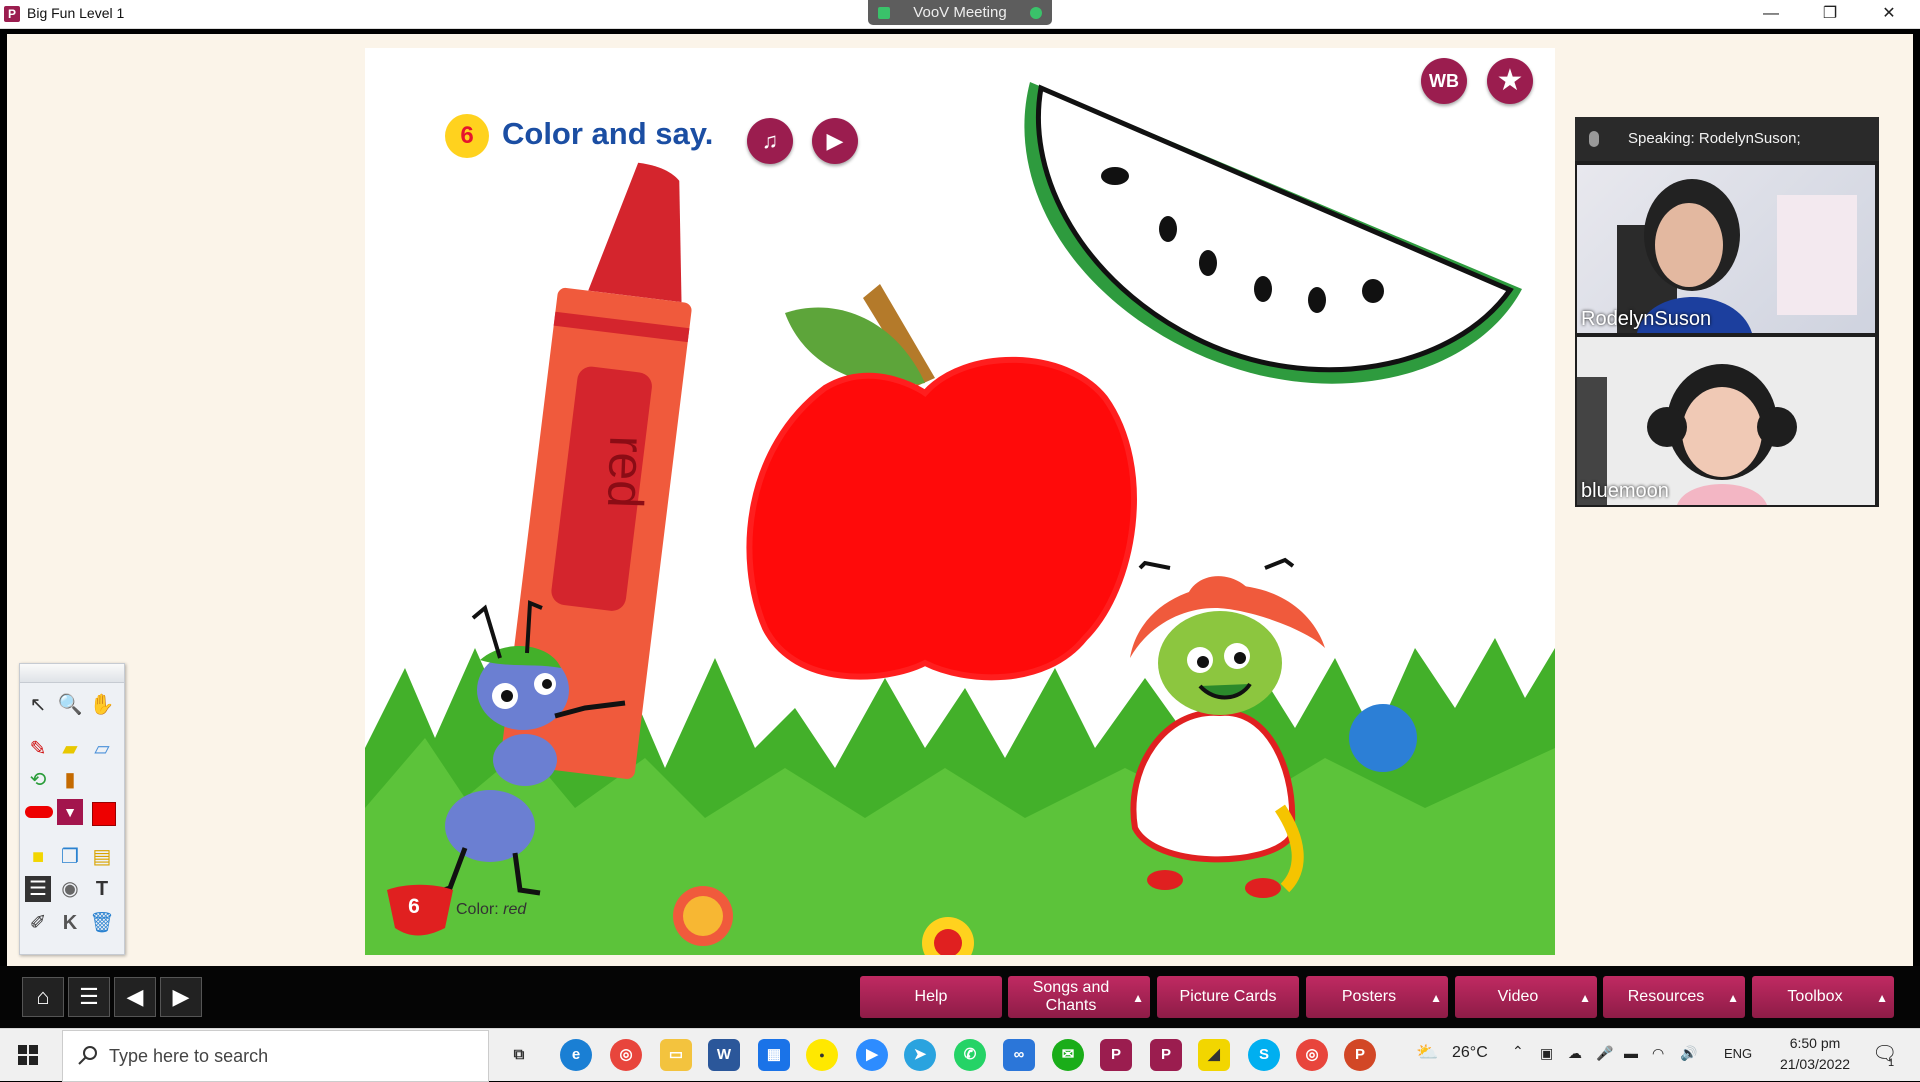  I want to click on color-swatch, so click(104, 814).